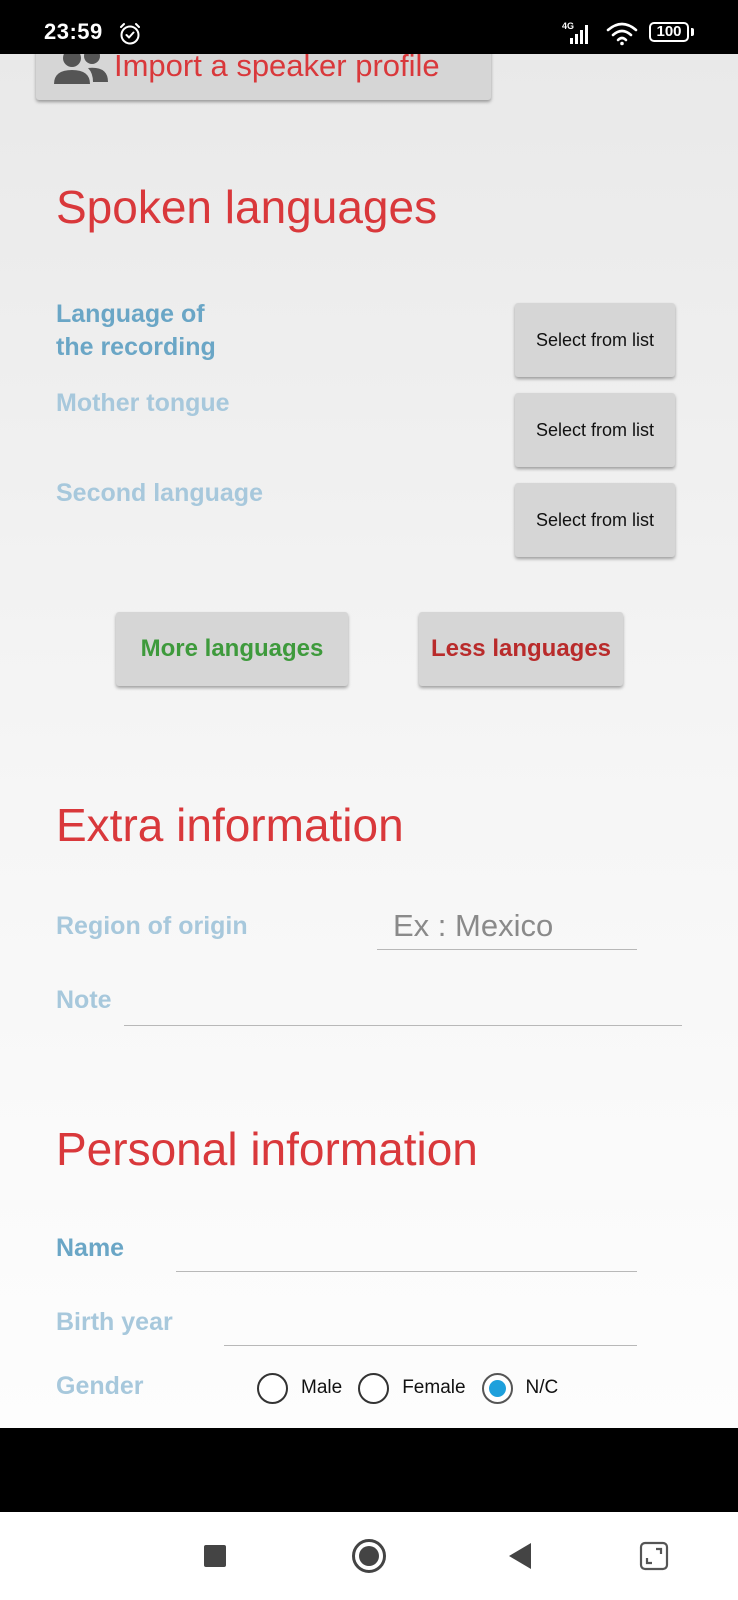 The height and width of the screenshot is (1600, 738). Describe the element at coordinates (369, 1470) in the screenshot. I see `black-spacer-bar` at that location.